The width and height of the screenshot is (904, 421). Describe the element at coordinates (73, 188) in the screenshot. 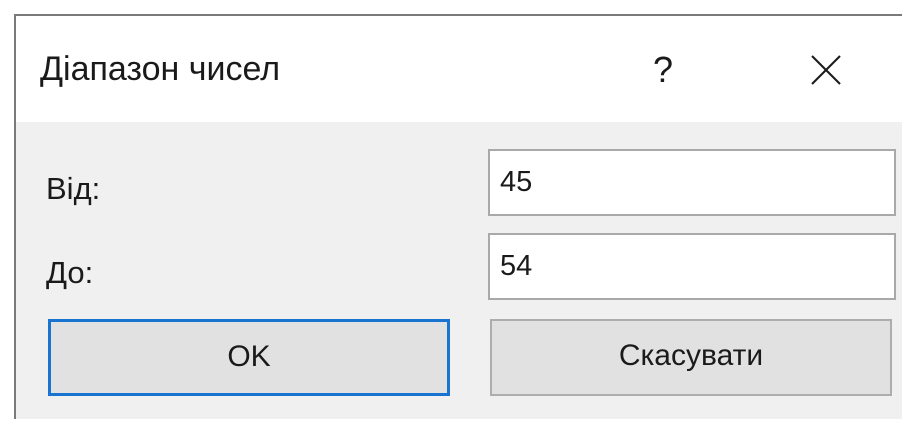

I see `from-label: Від:` at that location.